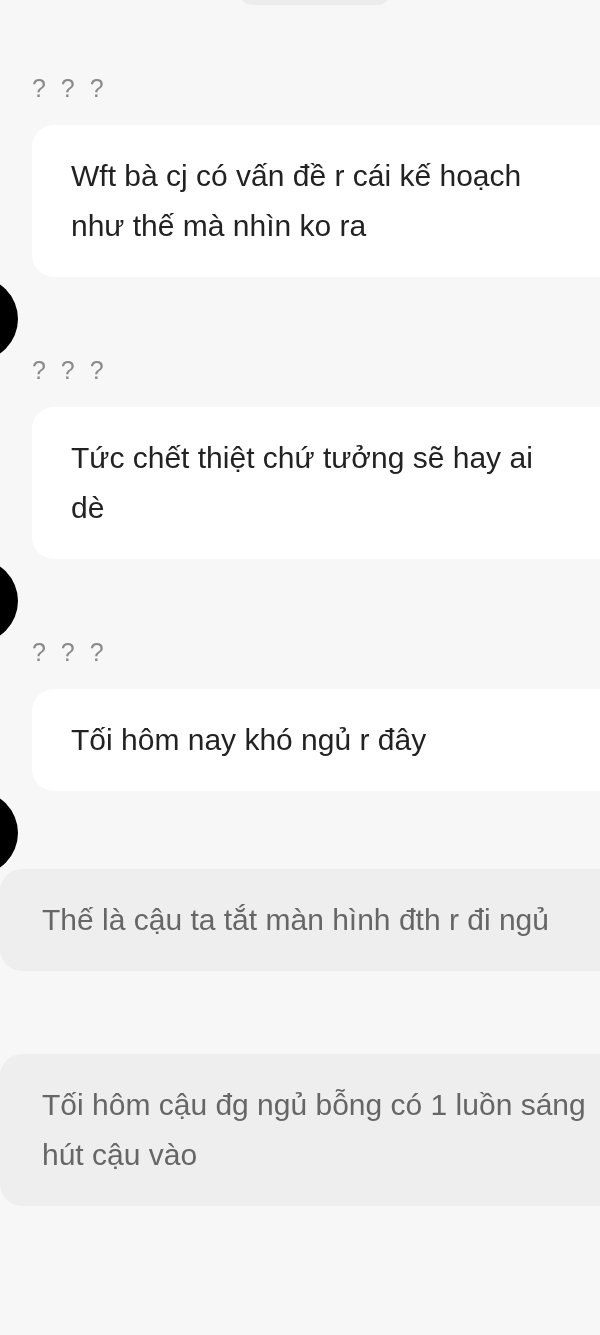 The width and height of the screenshot is (600, 1335). What do you see at coordinates (297, 201) in the screenshot?
I see `message-text: Wft bà cj có vấn đề r cái kế hoạch như thế mà nhìn ko ra` at bounding box center [297, 201].